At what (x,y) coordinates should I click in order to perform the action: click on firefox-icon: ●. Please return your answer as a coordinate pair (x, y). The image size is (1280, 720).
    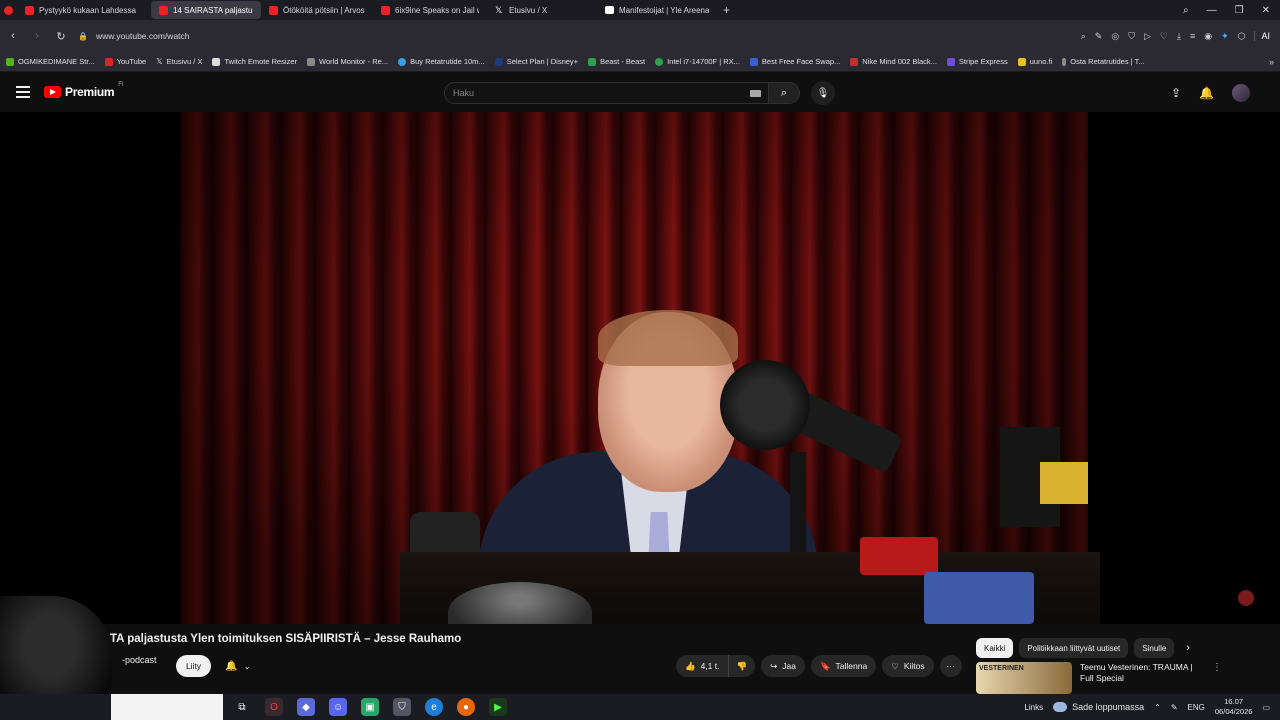
    Looking at the image, I should click on (466, 707).